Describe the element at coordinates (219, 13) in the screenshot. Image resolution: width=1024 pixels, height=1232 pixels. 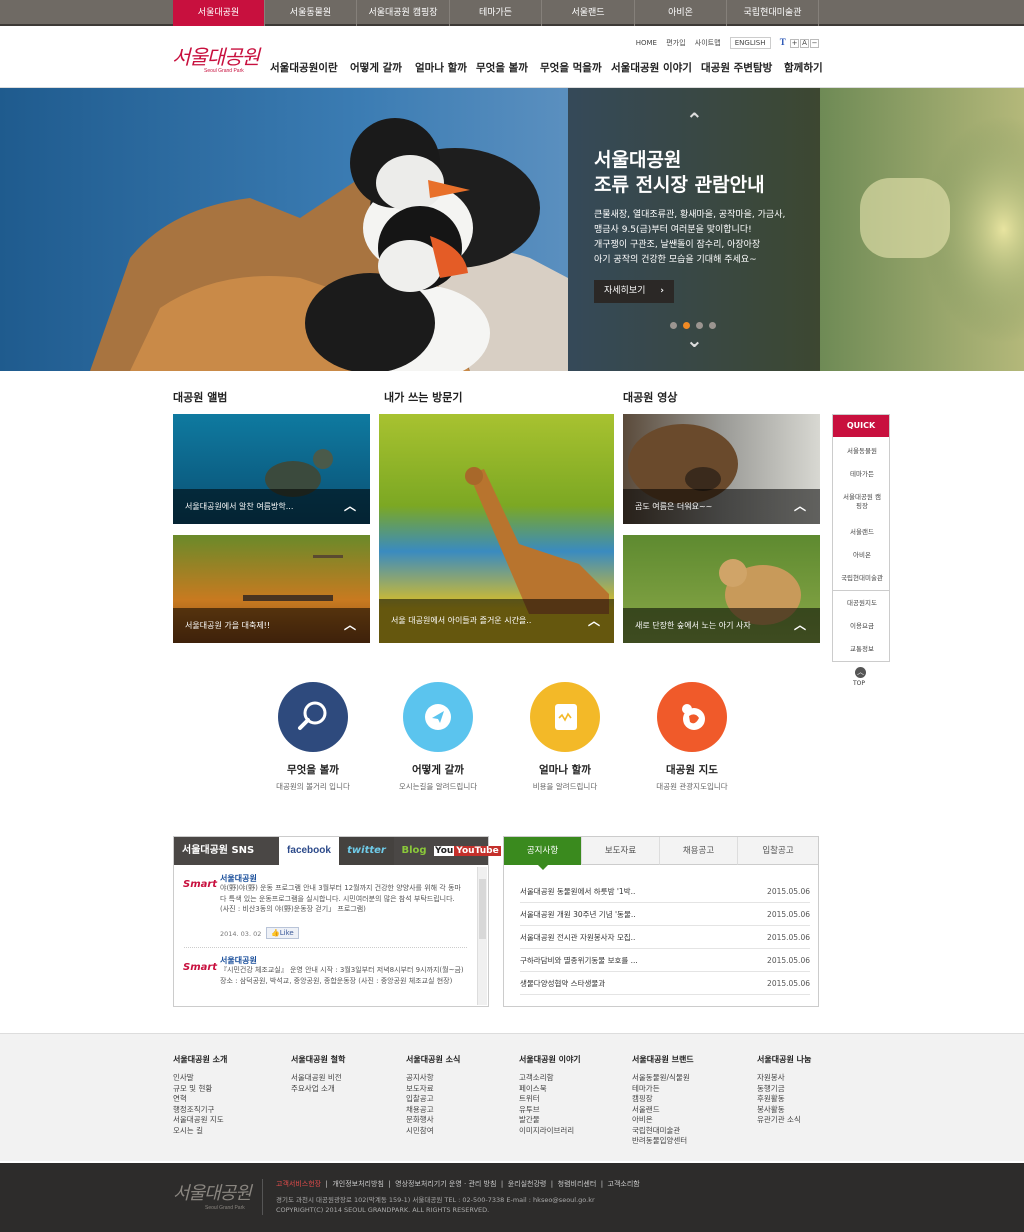
I see `family-tab-seoul-grand-park: 서울대공원` at that location.